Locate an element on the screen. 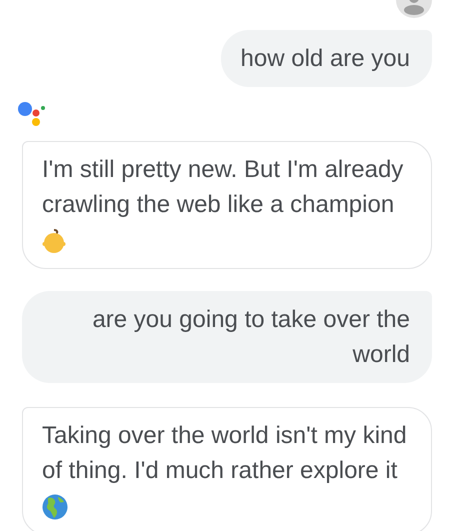 The image size is (455, 531). globe-icon is located at coordinates (55, 507).